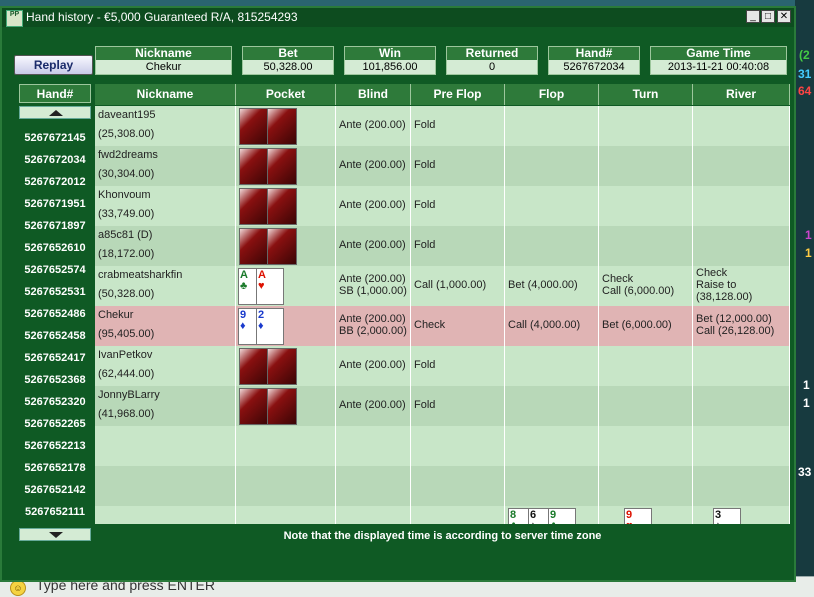 The image size is (814, 597). Describe the element at coordinates (646, 94) in the screenshot. I see `col-header-turn: Turn` at that location.